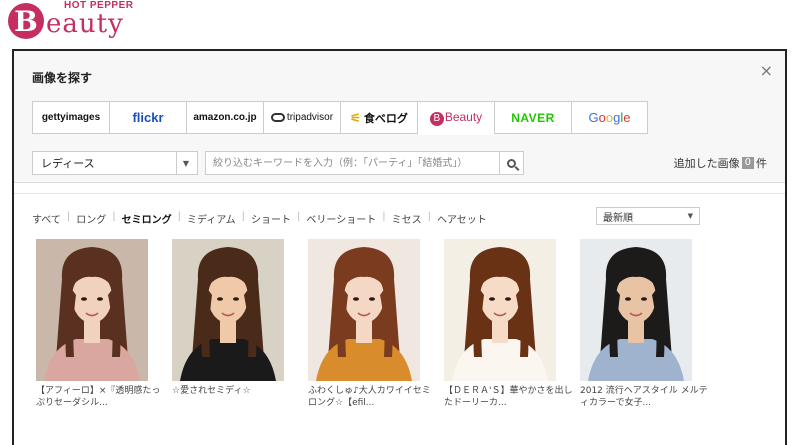  Describe the element at coordinates (378, 117) in the screenshot. I see `tab-tabelog: ⚟ 食べログ` at that location.